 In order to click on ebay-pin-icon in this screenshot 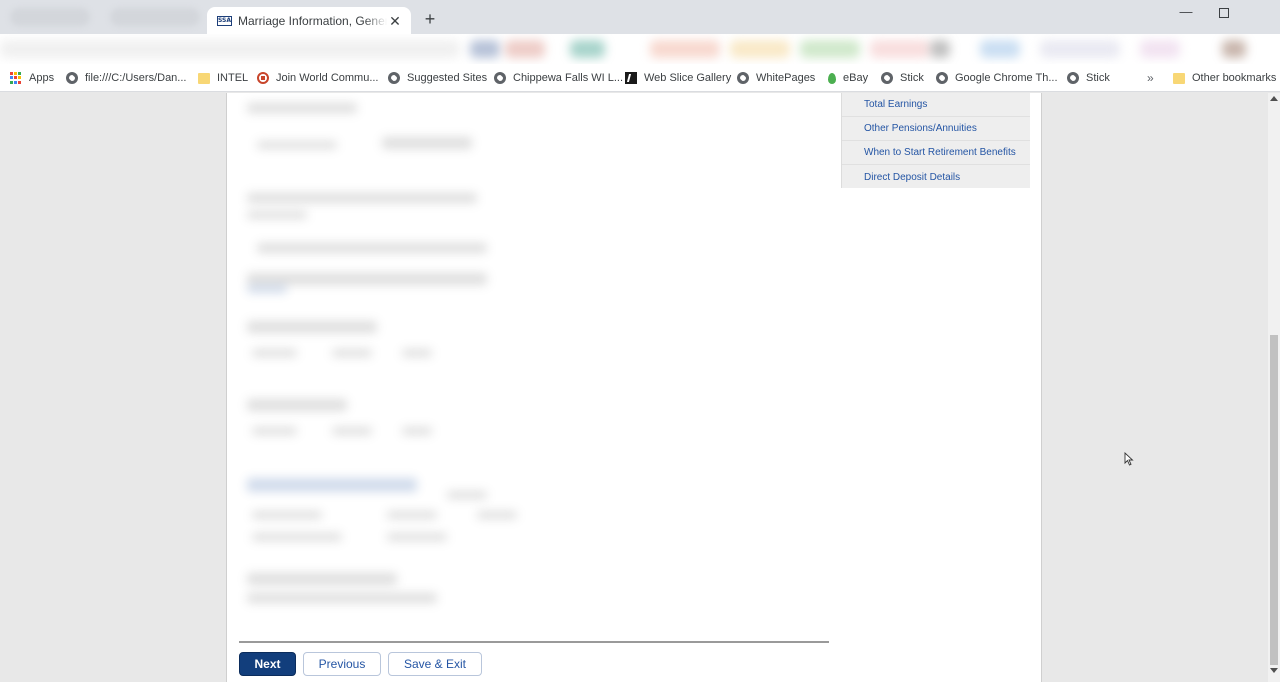, I will do `click(832, 78)`.